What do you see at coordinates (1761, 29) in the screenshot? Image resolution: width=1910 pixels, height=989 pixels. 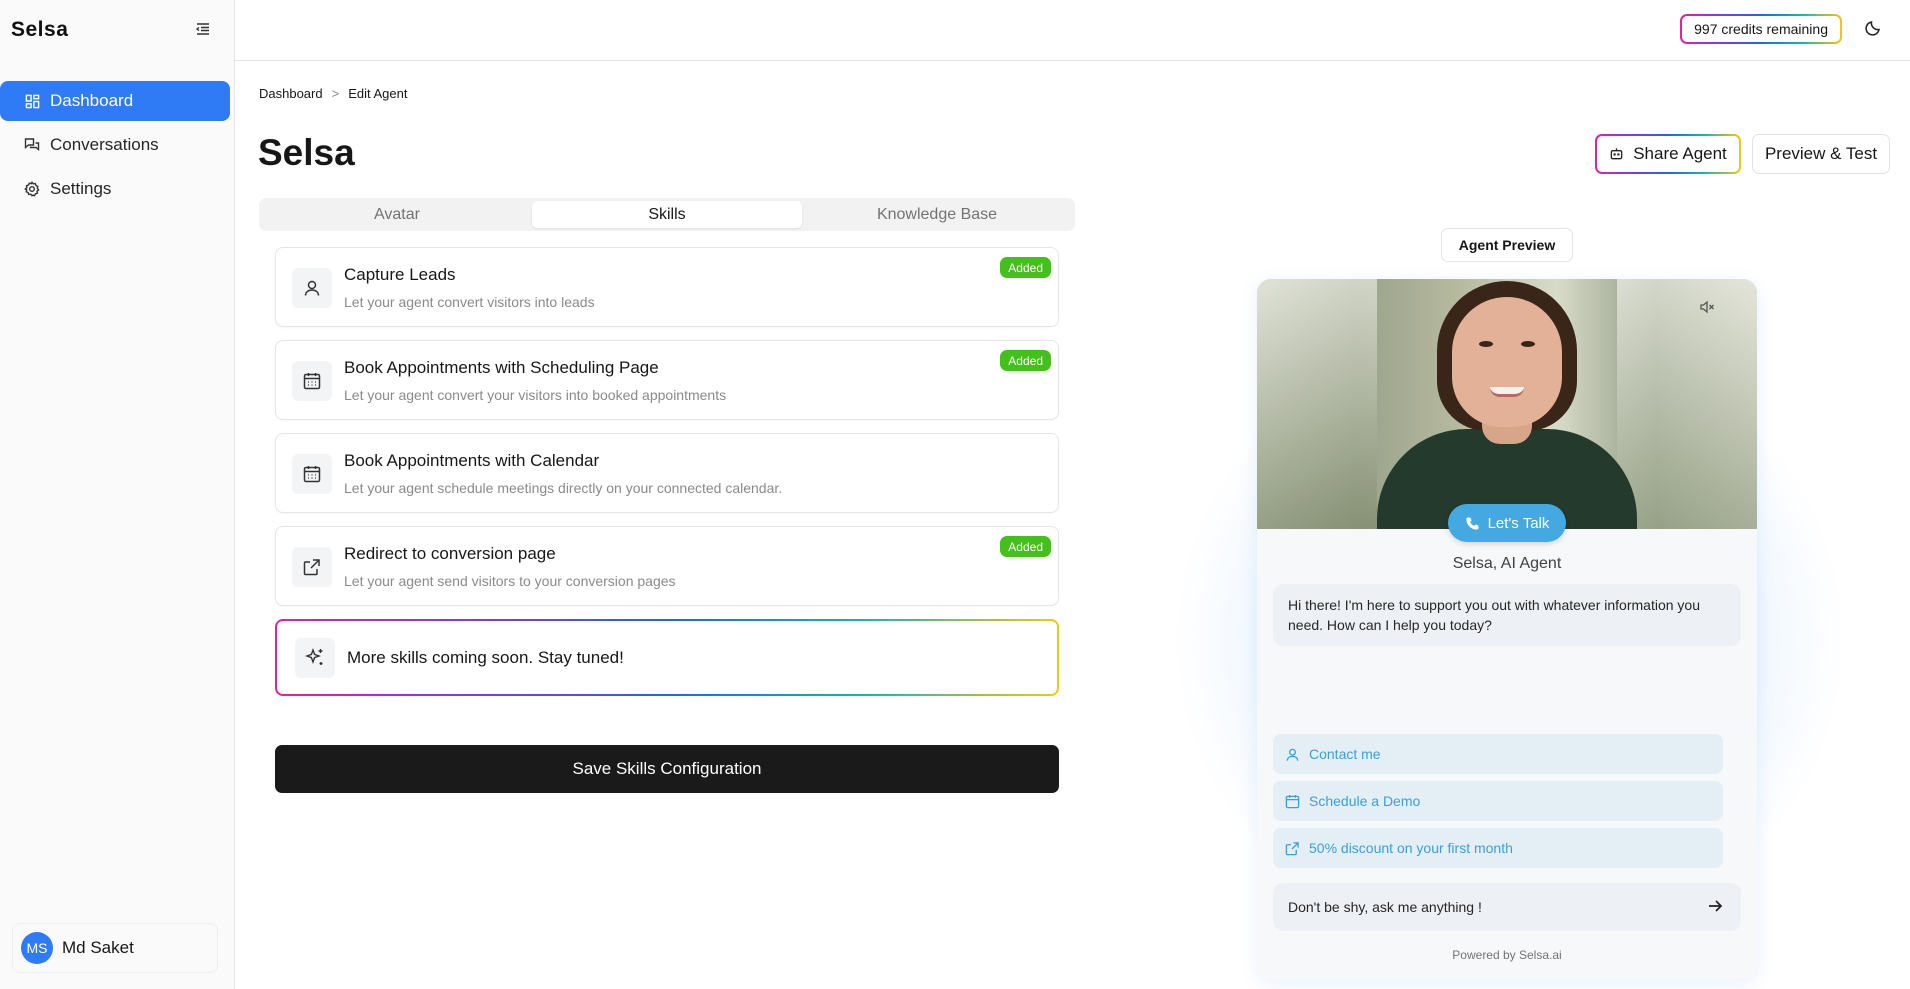 I see `credits-badge: 997 credits remaining` at bounding box center [1761, 29].